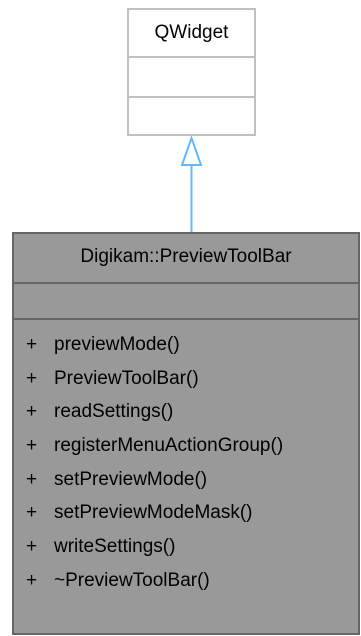  I want to click on method-row: + setPreviewModeMask(), so click(186, 513).